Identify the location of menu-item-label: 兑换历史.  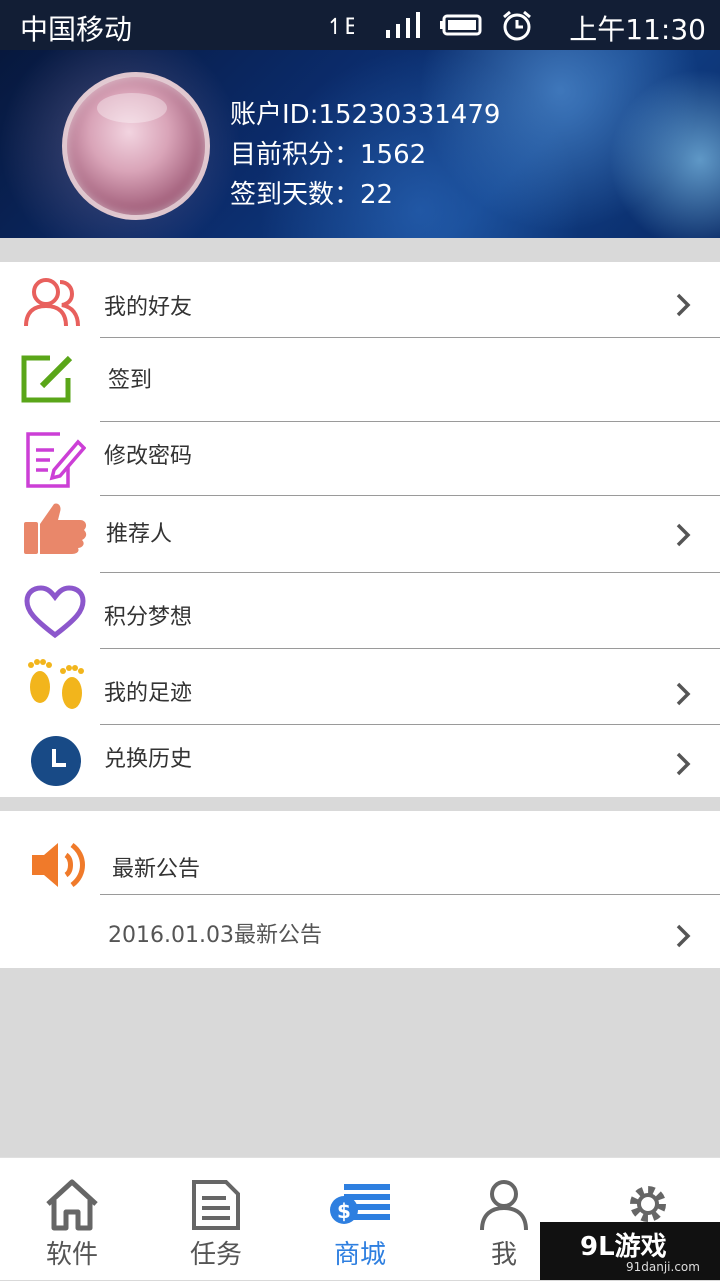
(148, 759).